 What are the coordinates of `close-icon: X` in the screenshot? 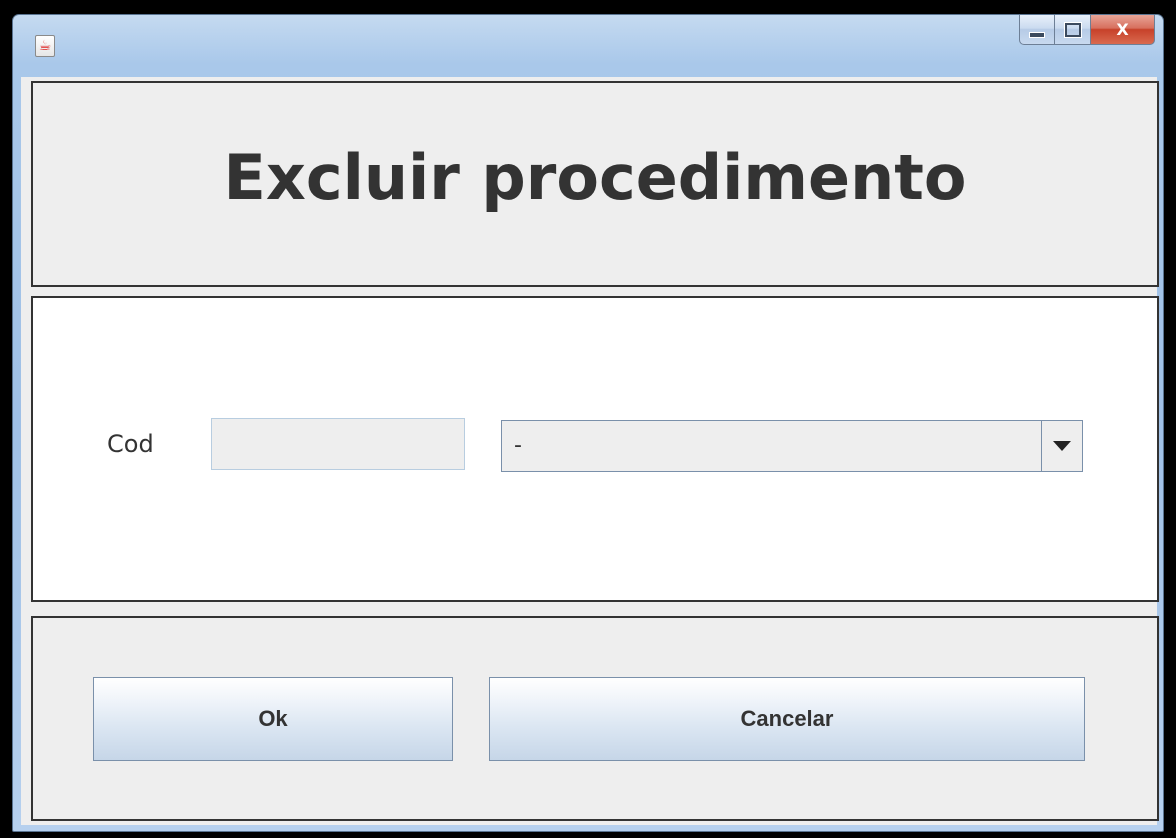 It's located at (1122, 29).